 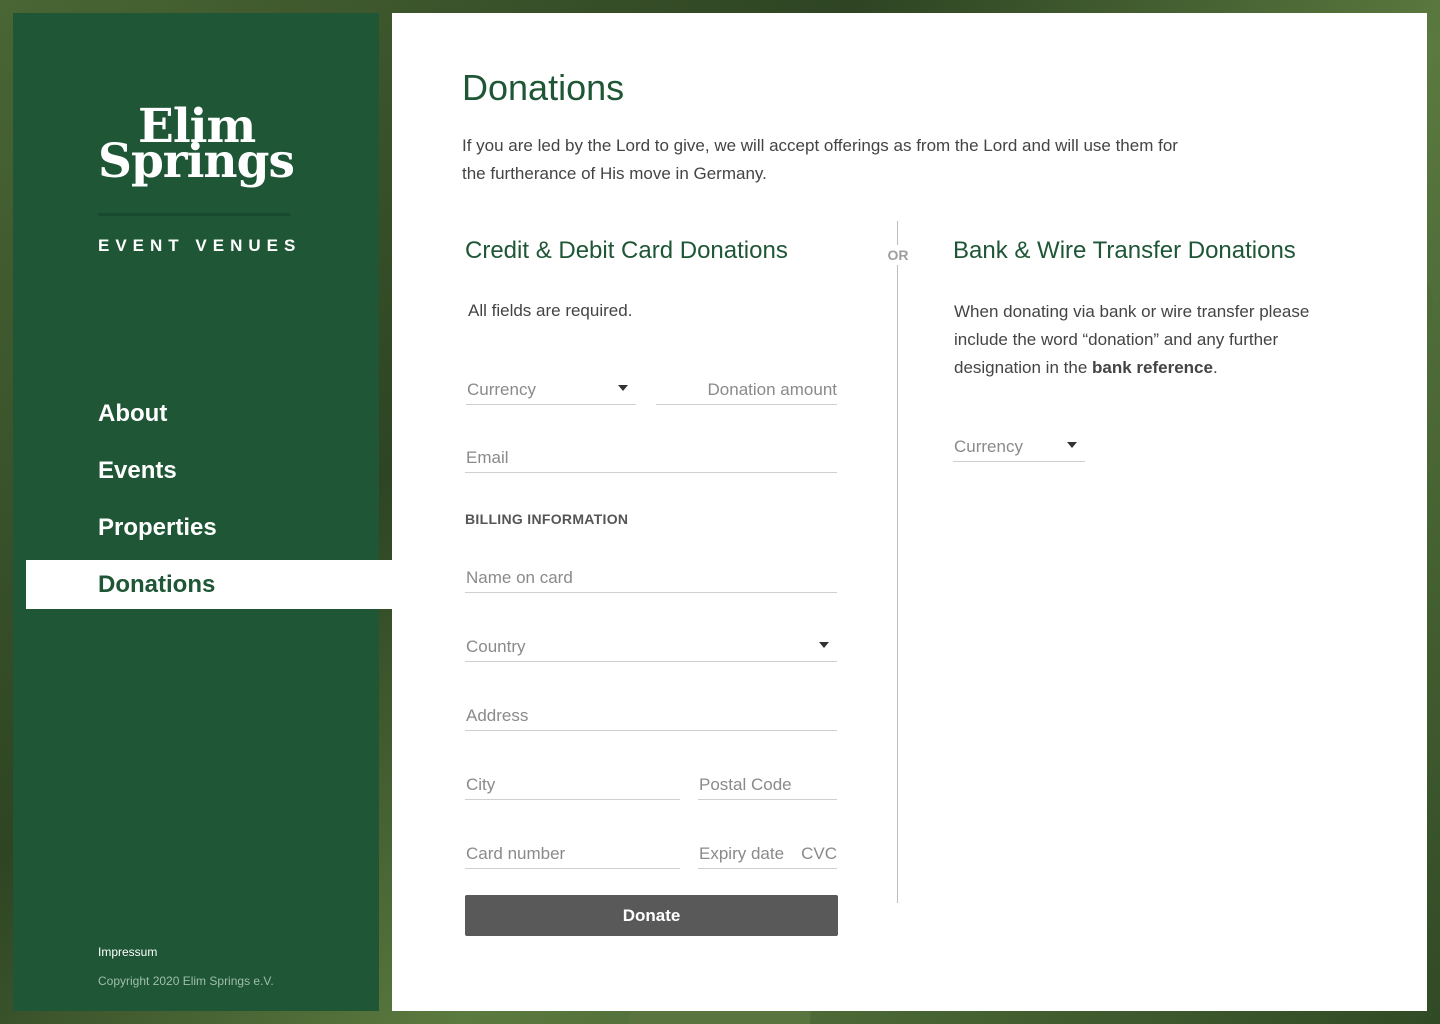 What do you see at coordinates (547, 519) in the screenshot?
I see `billing-information-label: BILLING INFORMATION` at bounding box center [547, 519].